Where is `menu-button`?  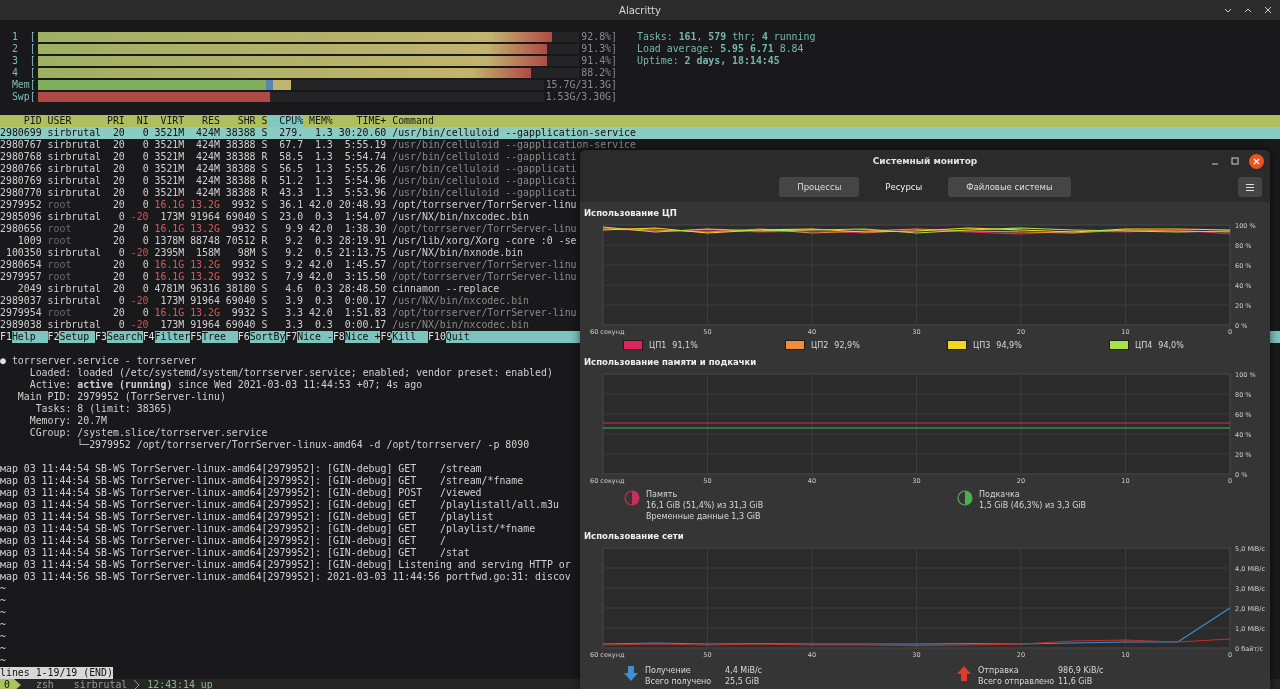 menu-button is located at coordinates (1250, 187).